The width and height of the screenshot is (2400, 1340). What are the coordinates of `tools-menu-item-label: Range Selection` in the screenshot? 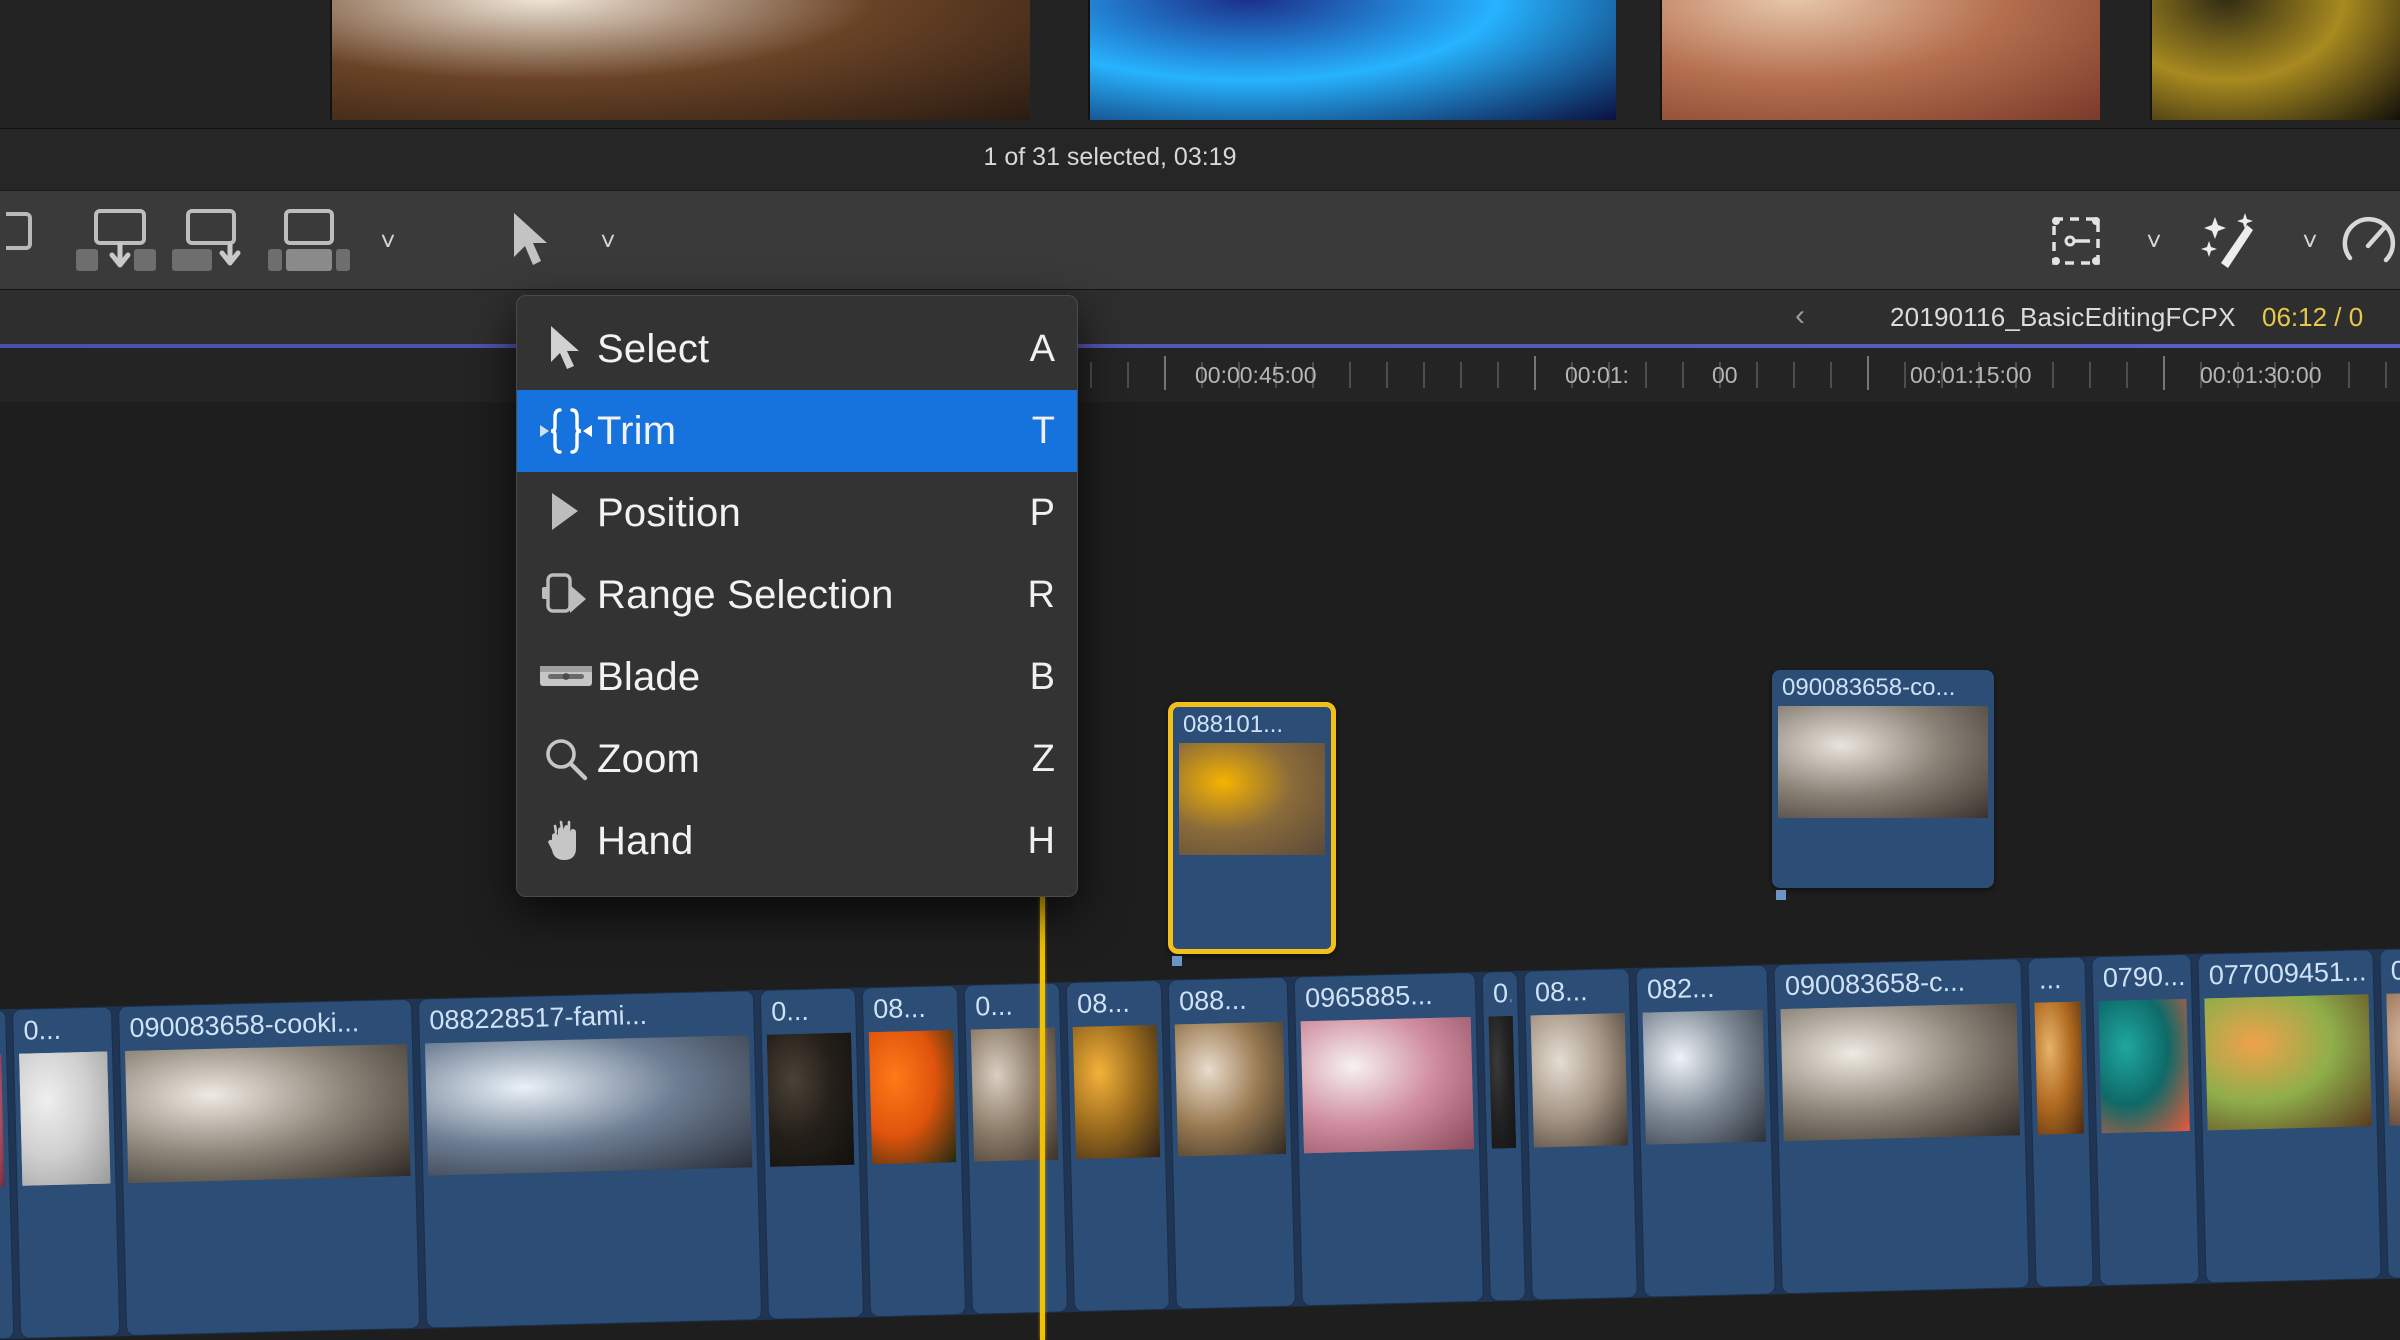 It's located at (745, 594).